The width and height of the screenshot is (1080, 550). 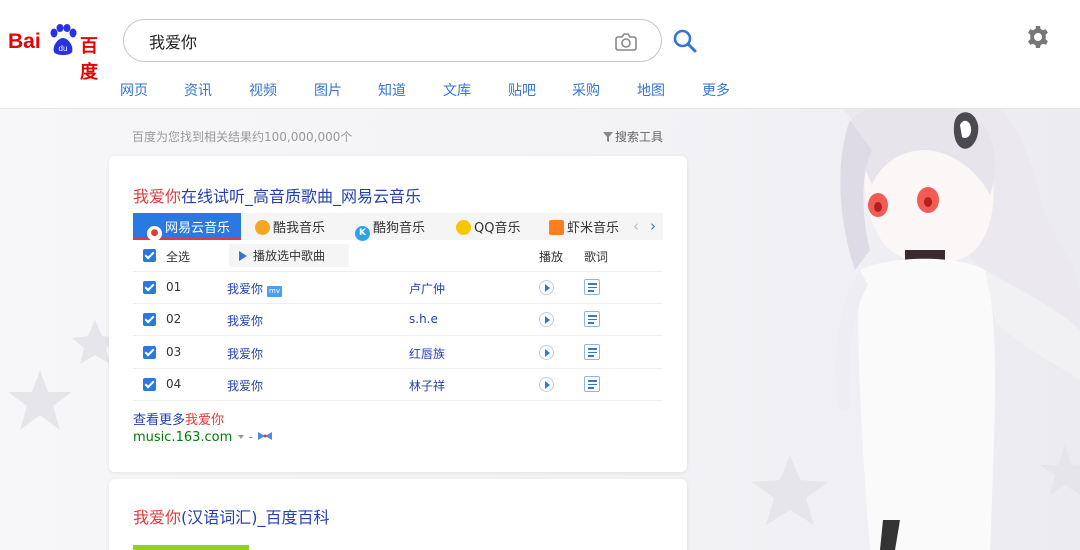 I want to click on song-title: 我爱你, so click(x=245, y=289).